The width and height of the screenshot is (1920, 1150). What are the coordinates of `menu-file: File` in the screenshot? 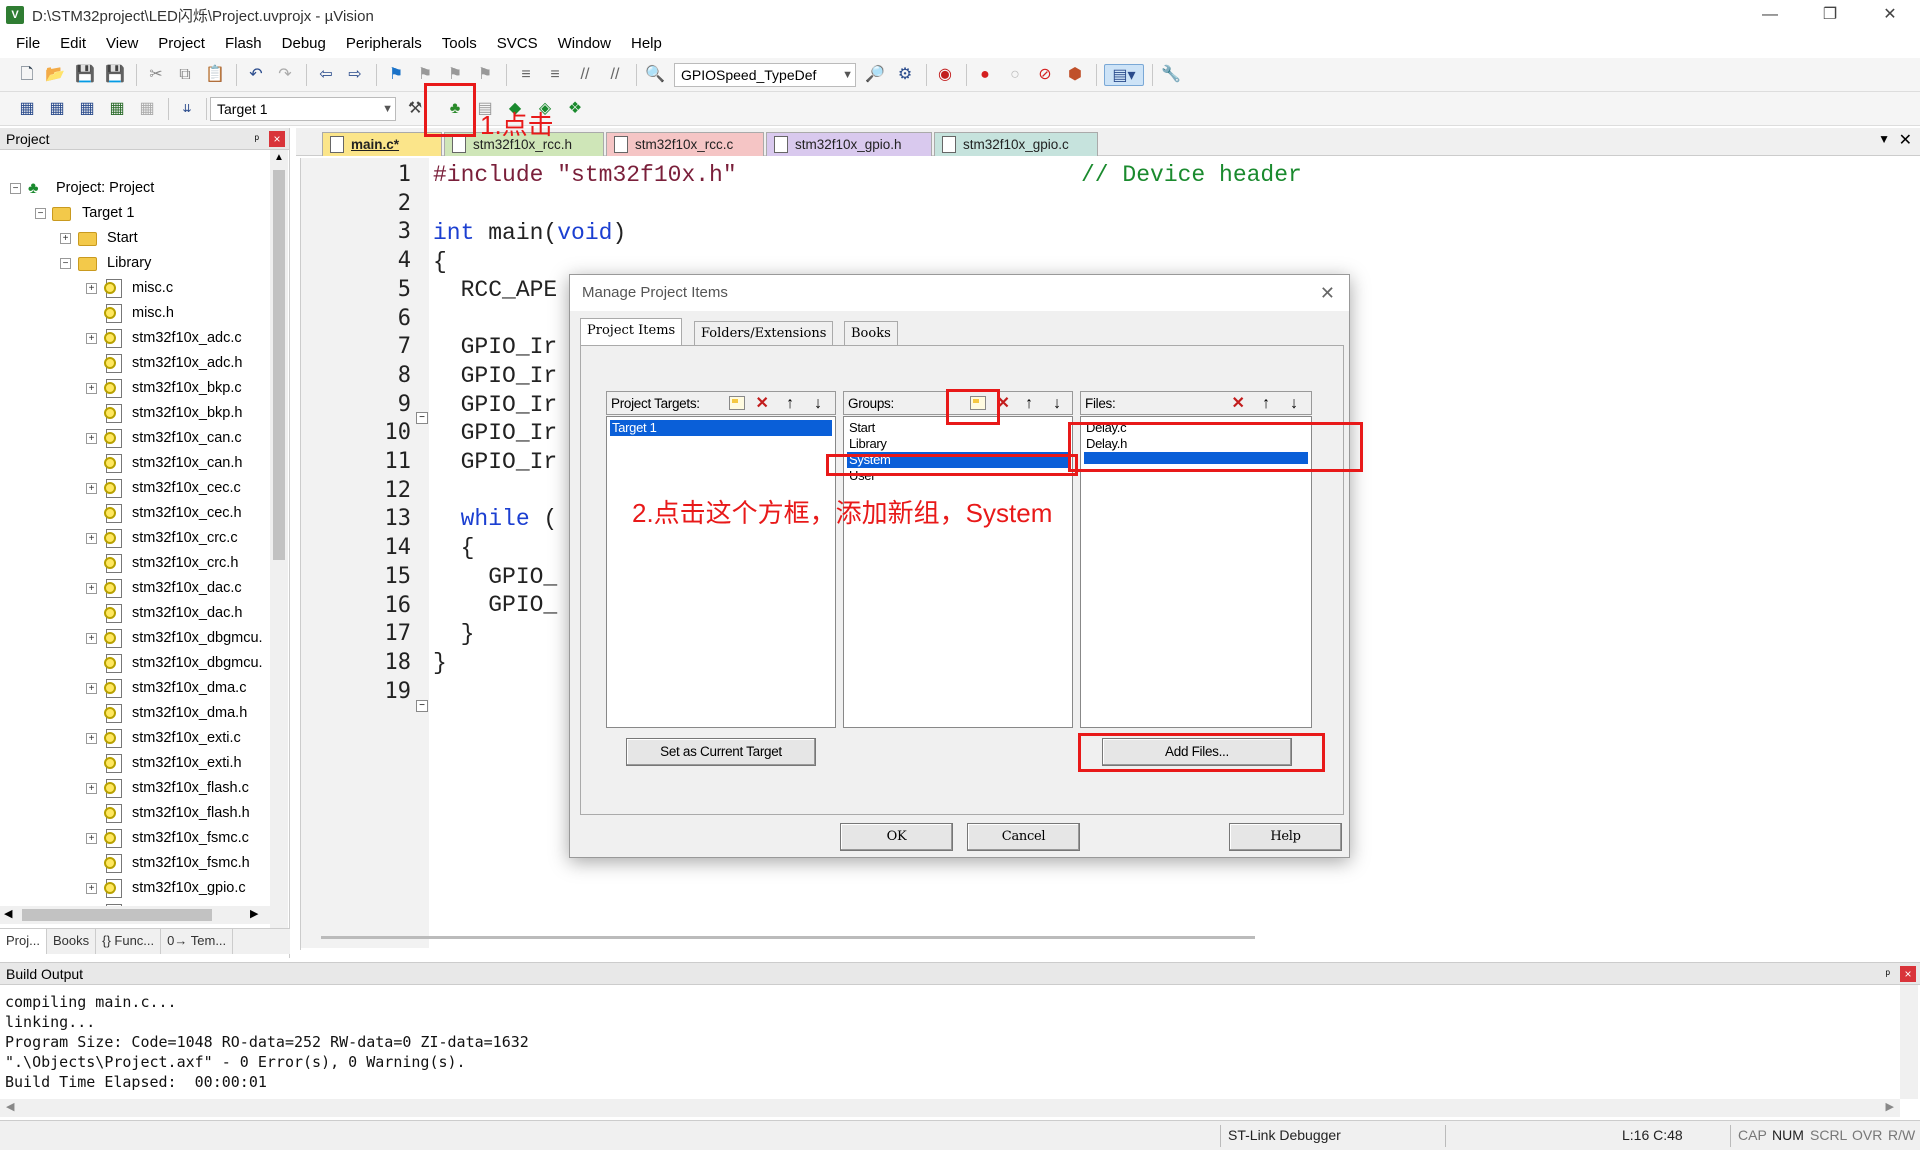 It's located at (28, 43).